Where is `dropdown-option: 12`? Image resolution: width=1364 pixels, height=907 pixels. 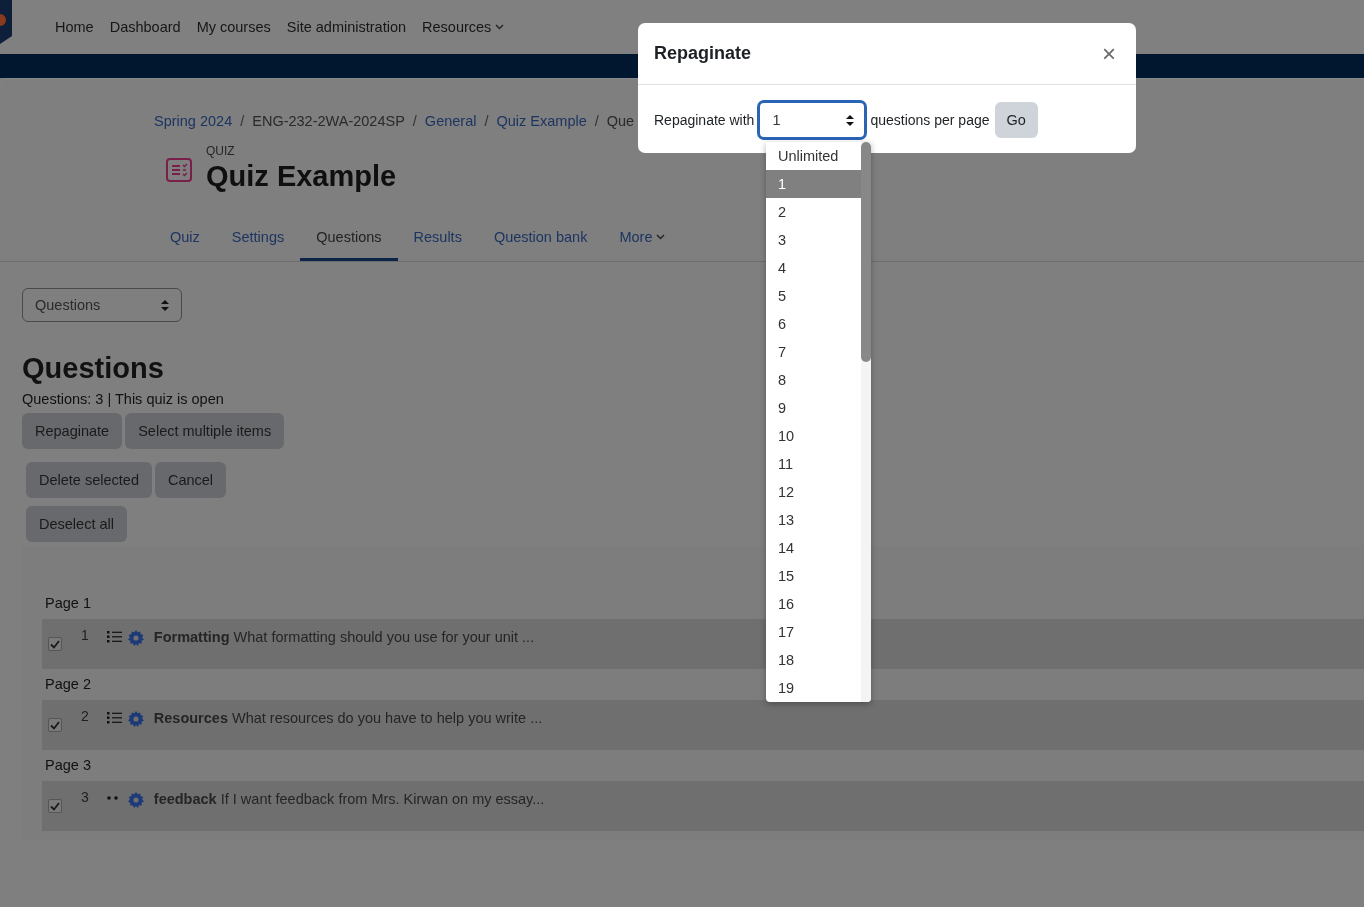
dropdown-option: 12 is located at coordinates (813, 492).